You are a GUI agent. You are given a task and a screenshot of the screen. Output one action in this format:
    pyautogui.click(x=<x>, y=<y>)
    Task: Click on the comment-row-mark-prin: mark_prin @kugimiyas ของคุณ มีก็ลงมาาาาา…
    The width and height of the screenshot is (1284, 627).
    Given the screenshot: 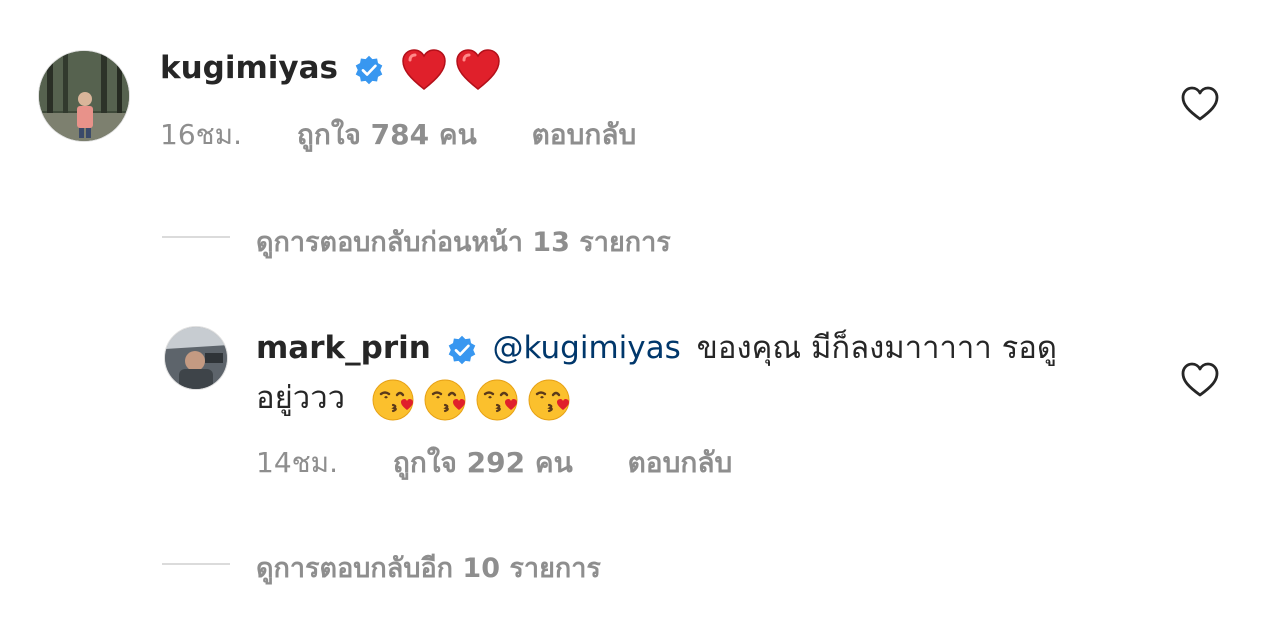 What is the action you would take?
    pyautogui.click(x=656, y=374)
    